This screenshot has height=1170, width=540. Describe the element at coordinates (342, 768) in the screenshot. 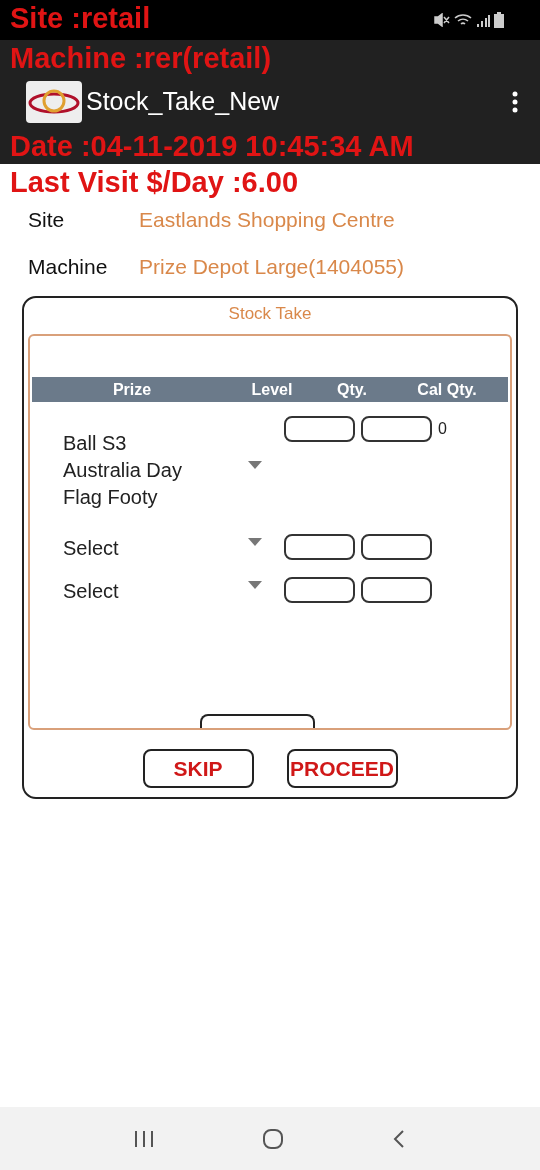

I see `action-button: PROCEED` at that location.